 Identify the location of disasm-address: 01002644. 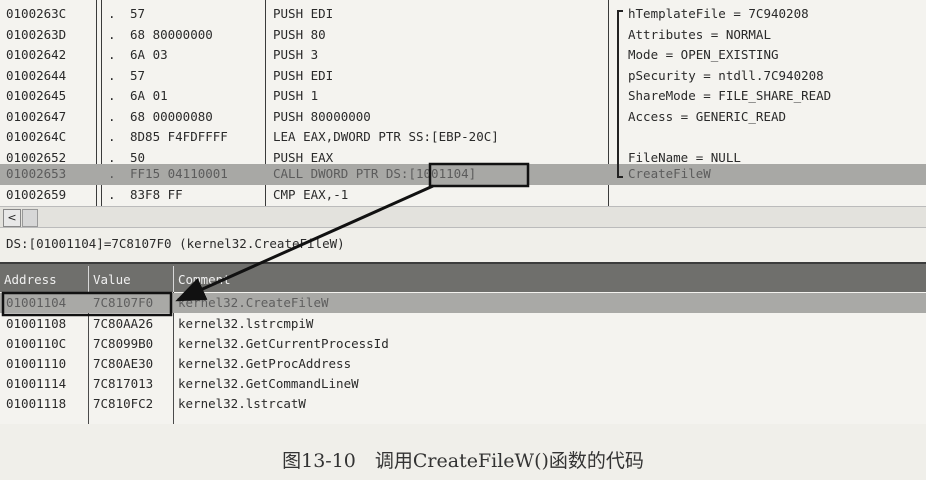
(36, 75).